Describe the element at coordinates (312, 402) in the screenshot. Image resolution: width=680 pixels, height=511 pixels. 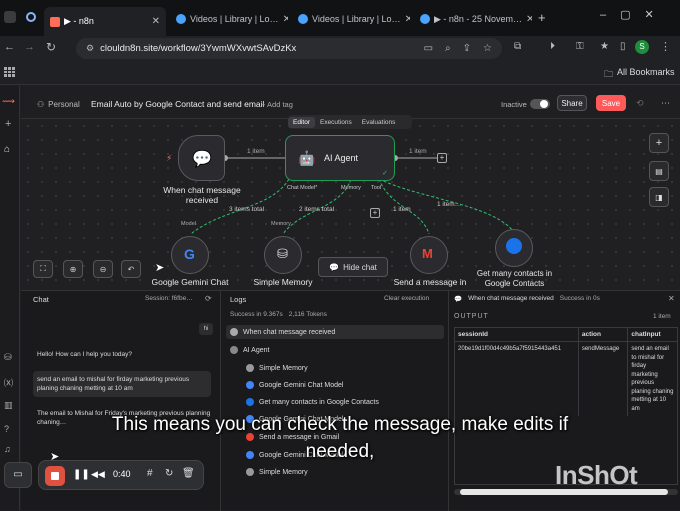
I see `log-item-contacts: Get many contacts in Google Contacts` at that location.